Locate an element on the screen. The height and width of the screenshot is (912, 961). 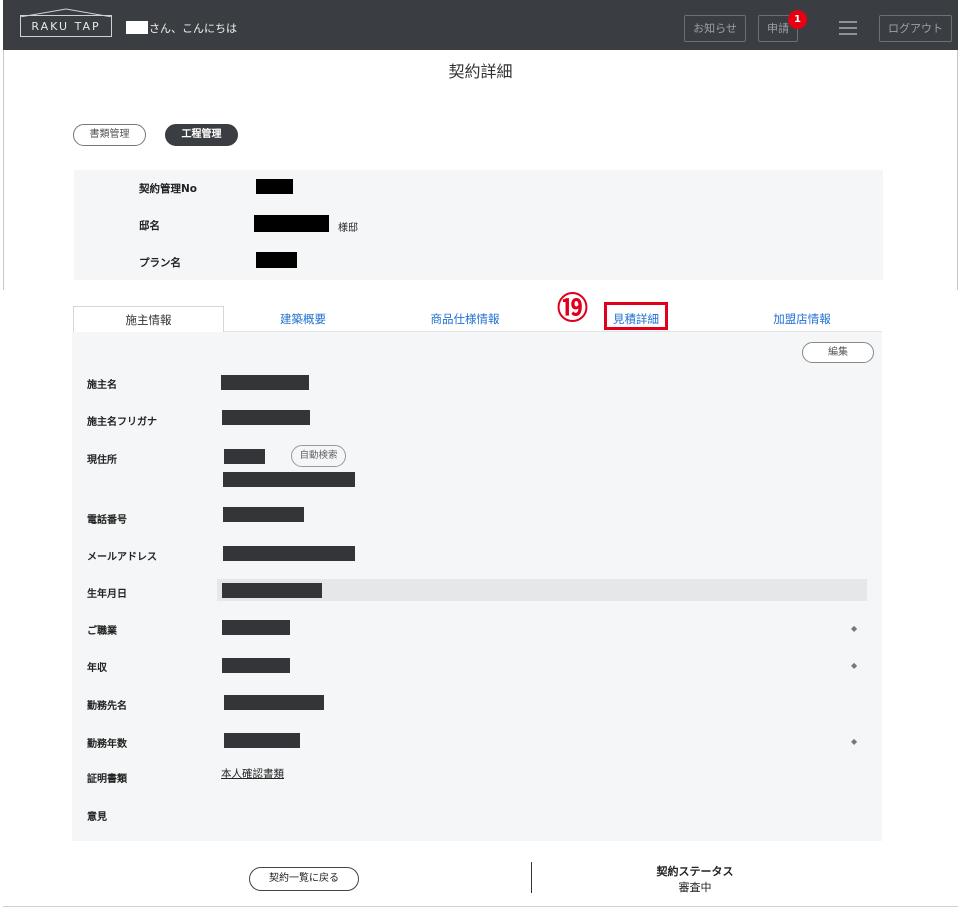
contract-status-title: 契約ステータス is located at coordinates (695, 871).